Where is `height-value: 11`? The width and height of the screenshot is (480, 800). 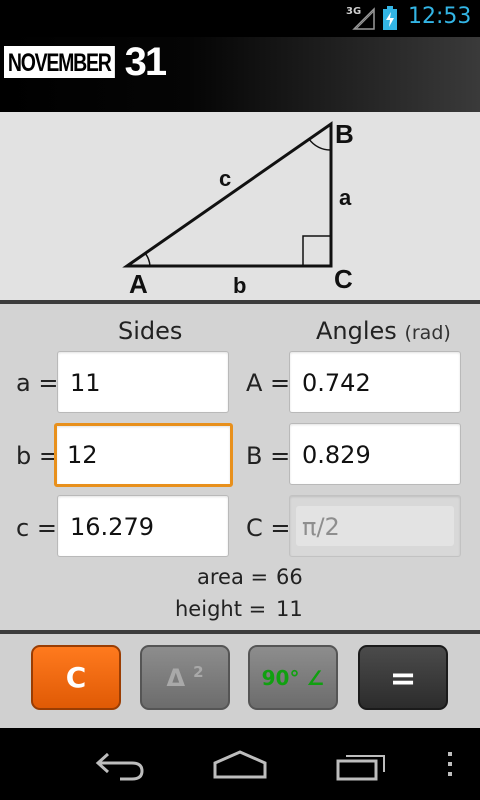 height-value: 11 is located at coordinates (289, 609).